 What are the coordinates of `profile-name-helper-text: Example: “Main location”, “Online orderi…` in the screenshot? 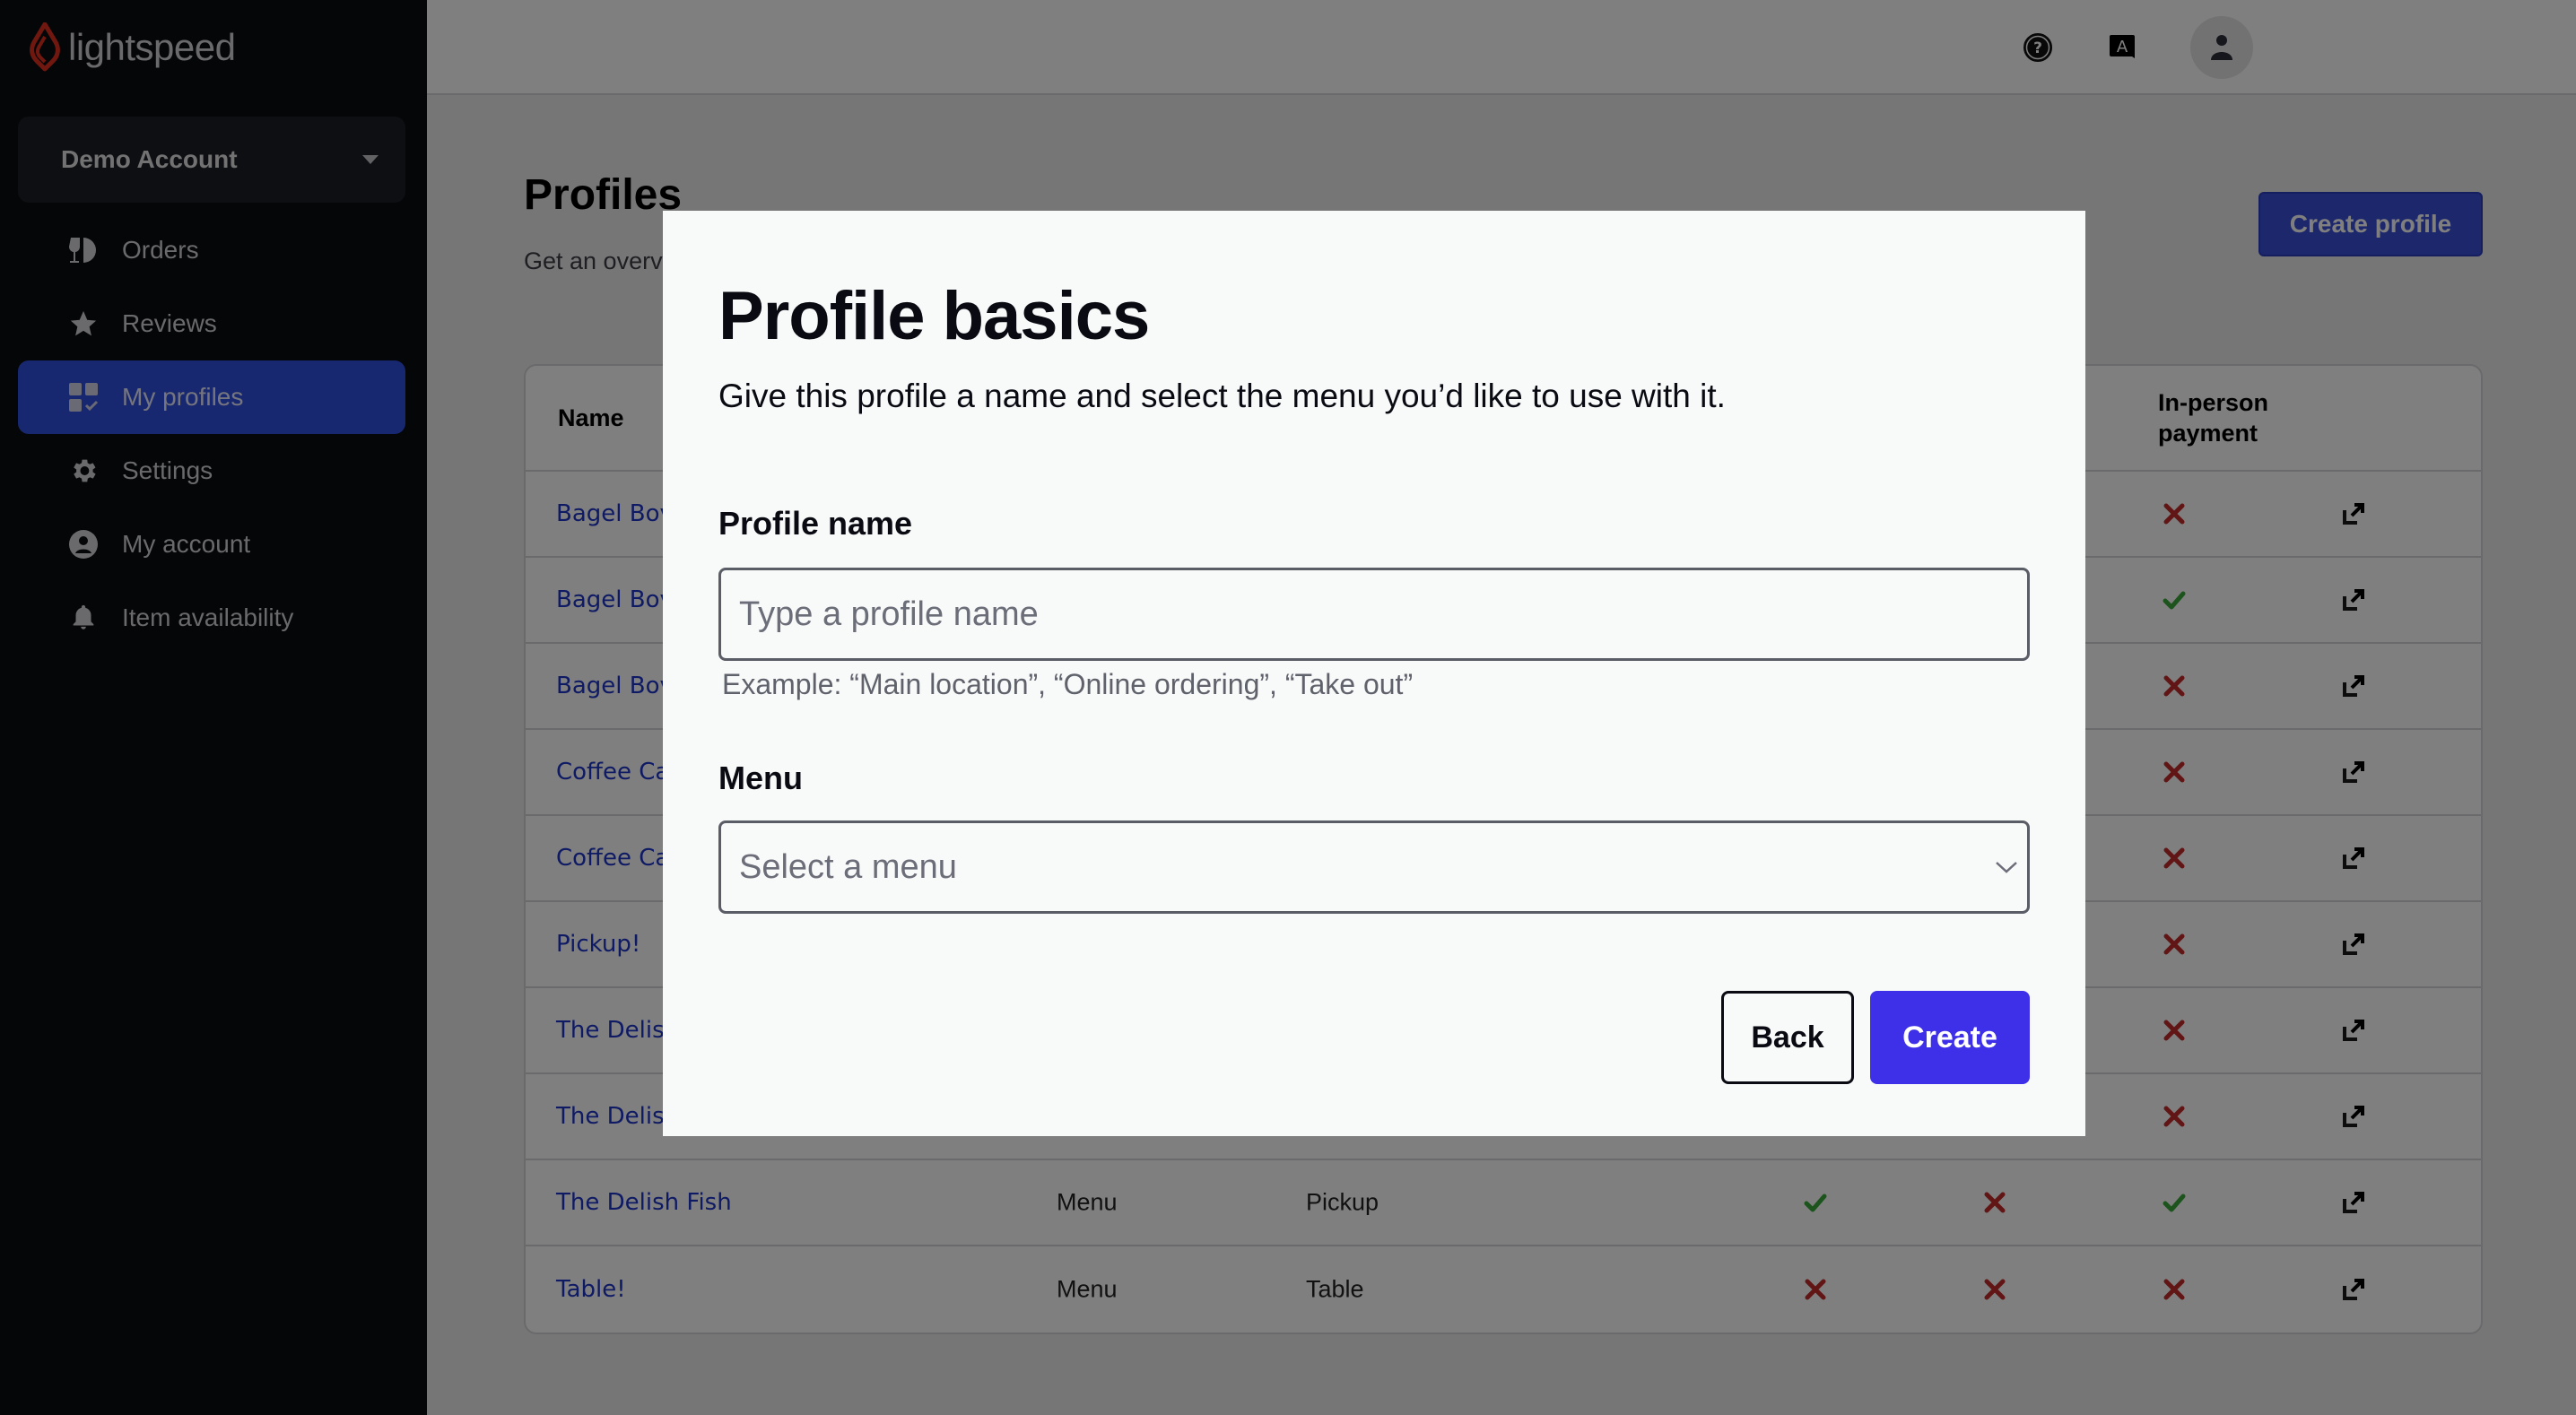 It's located at (1068, 684).